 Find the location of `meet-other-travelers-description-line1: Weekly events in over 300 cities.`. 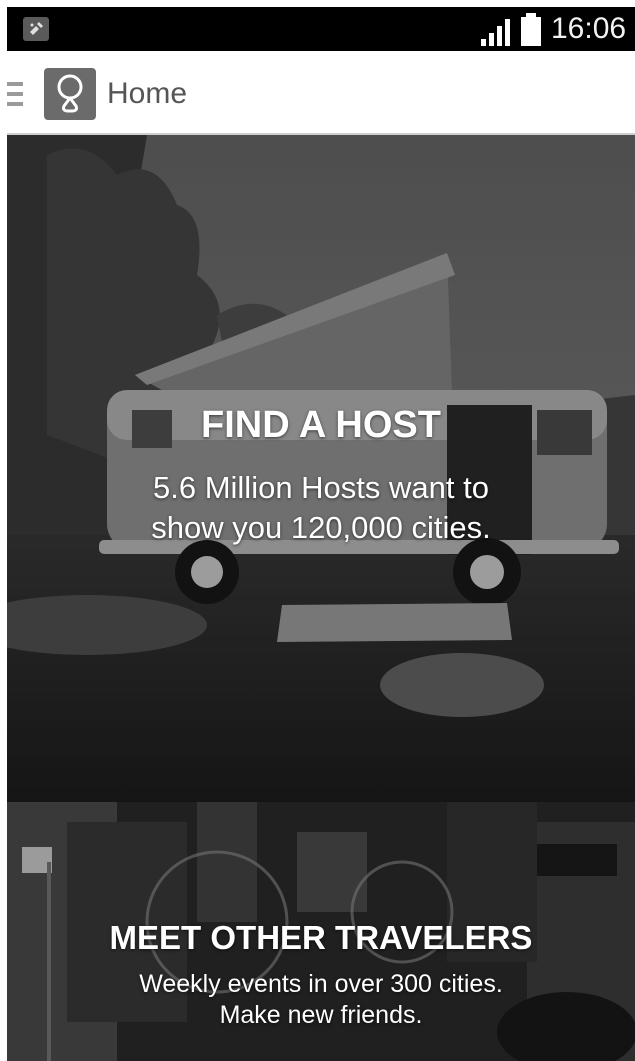

meet-other-travelers-description-line1: Weekly events in over 300 cities. is located at coordinates (321, 984).